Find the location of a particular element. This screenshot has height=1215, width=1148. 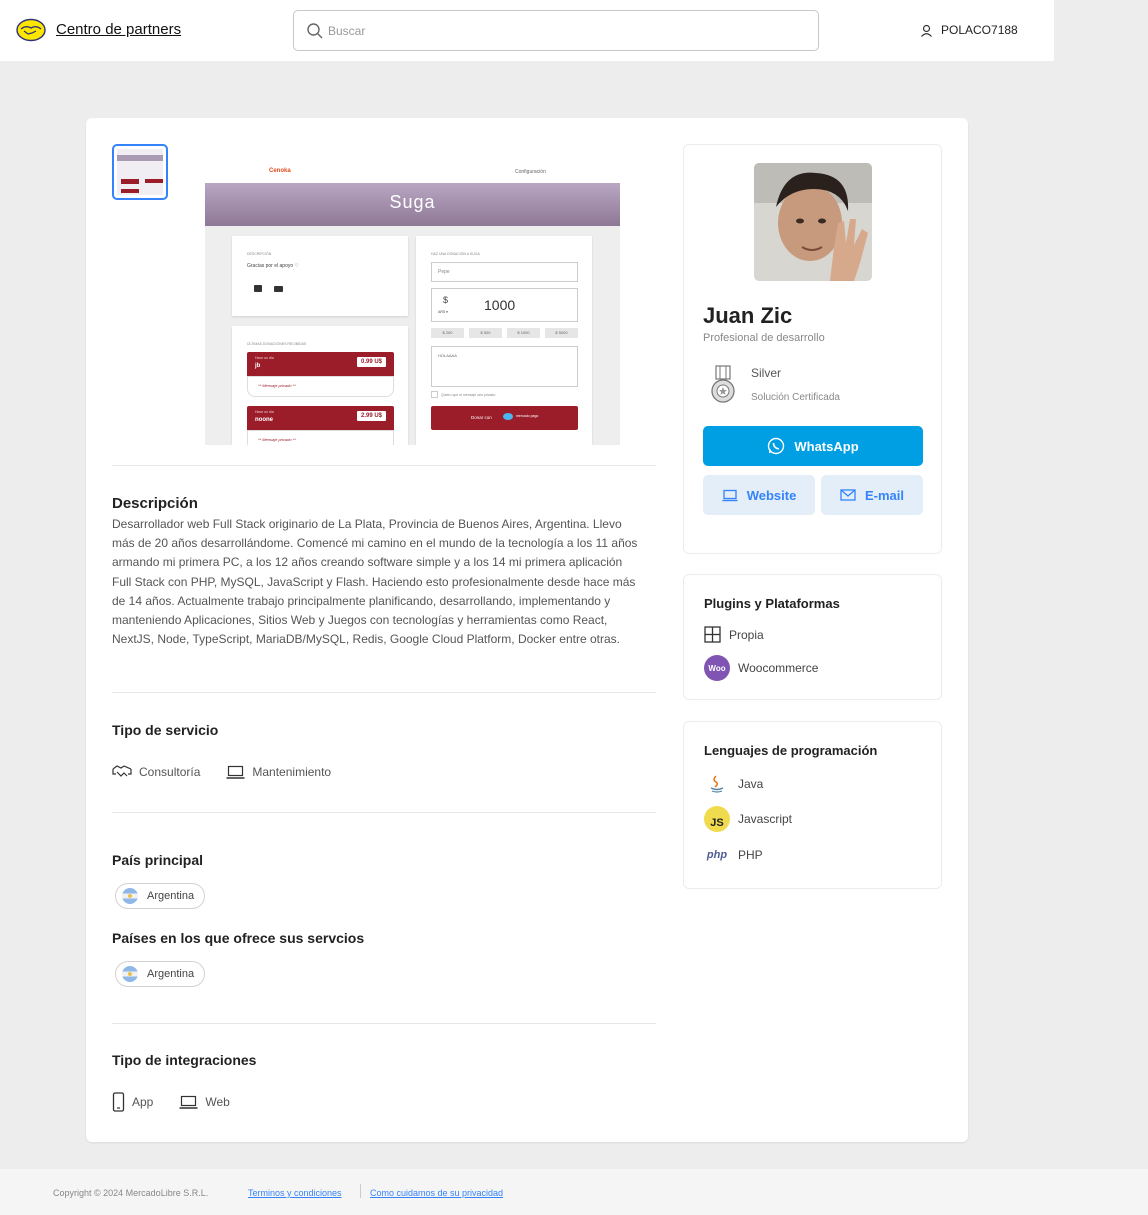

main-country-title: País principal is located at coordinates (158, 860).